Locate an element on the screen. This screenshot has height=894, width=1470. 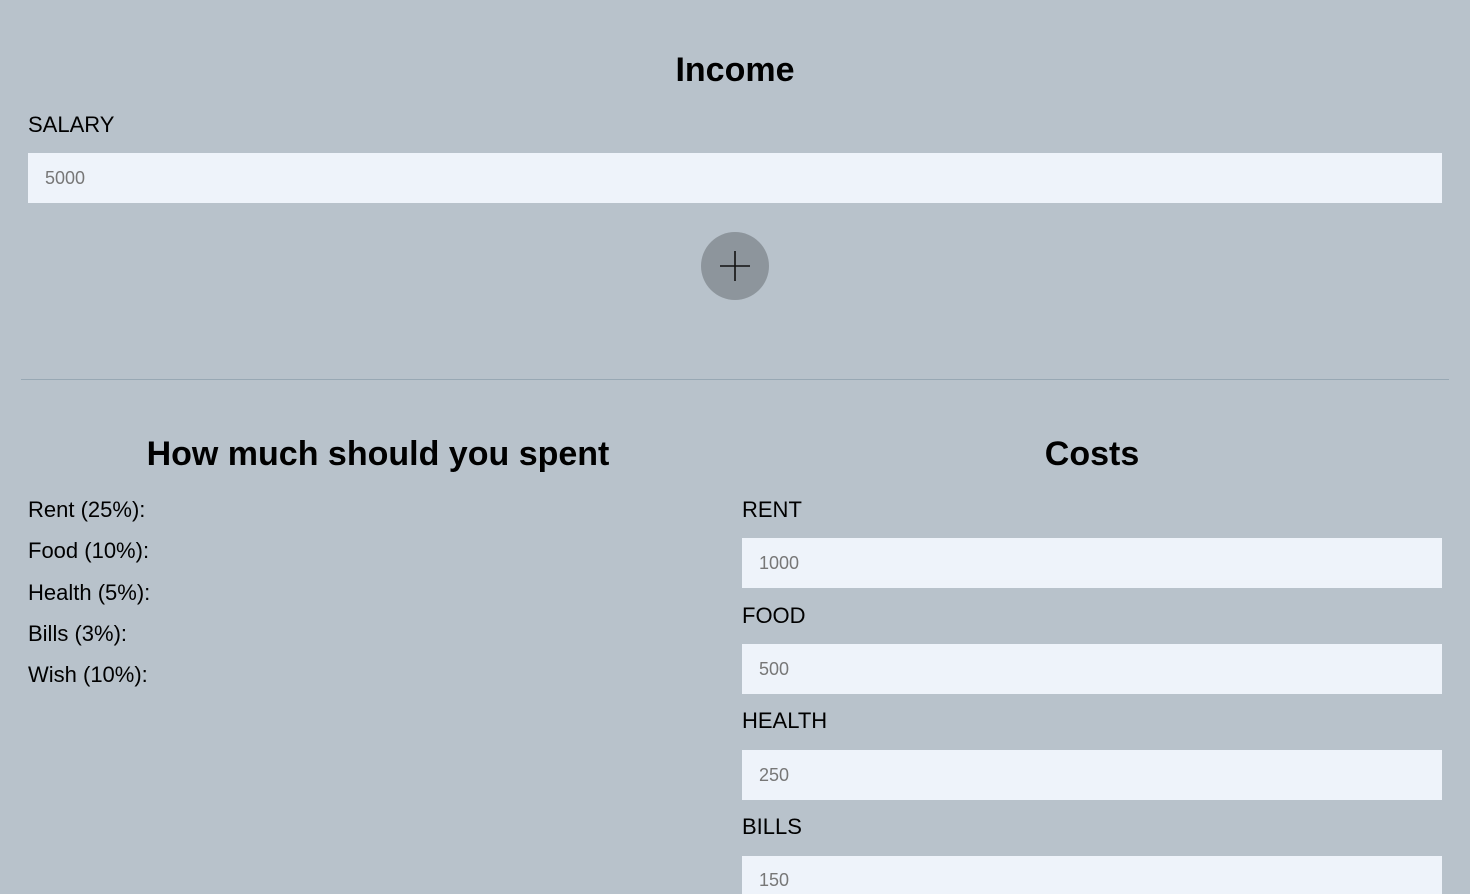
spend-item-rent: Rent (25%): is located at coordinates (87, 509).